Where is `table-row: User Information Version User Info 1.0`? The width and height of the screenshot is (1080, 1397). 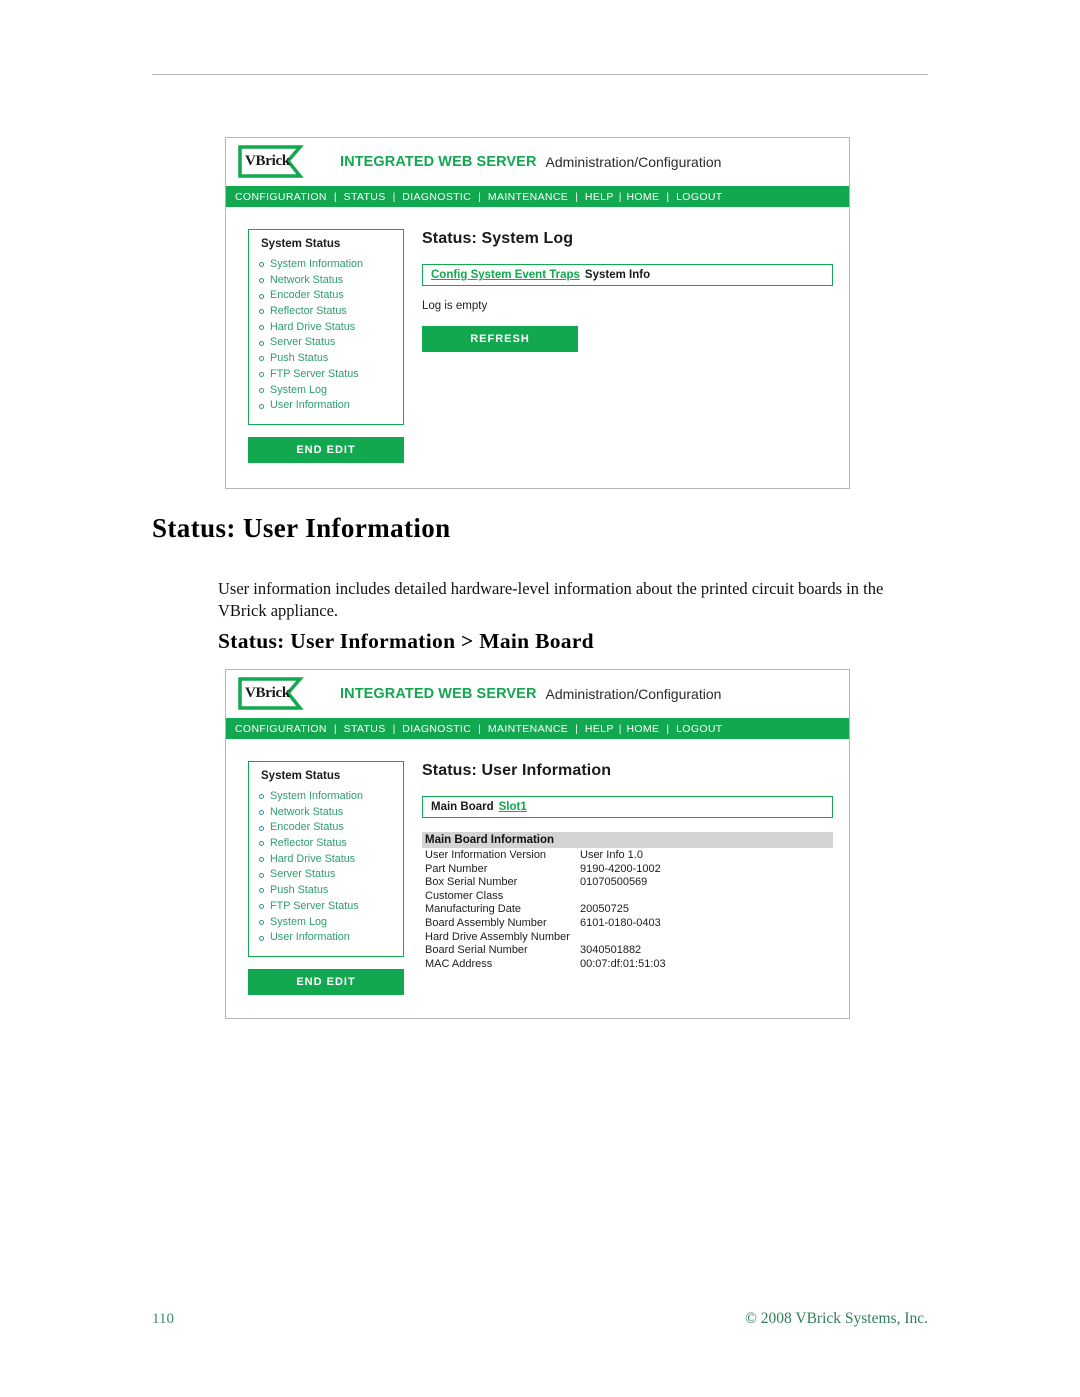
table-row: User Information Version User Info 1.0 is located at coordinates (627, 856).